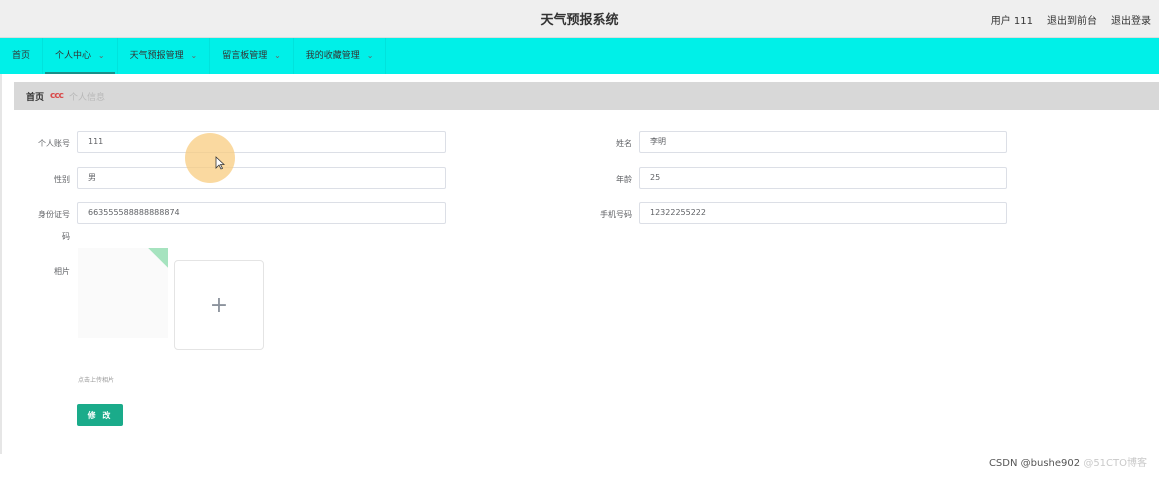  What do you see at coordinates (123, 293) in the screenshot?
I see `photo-preview` at bounding box center [123, 293].